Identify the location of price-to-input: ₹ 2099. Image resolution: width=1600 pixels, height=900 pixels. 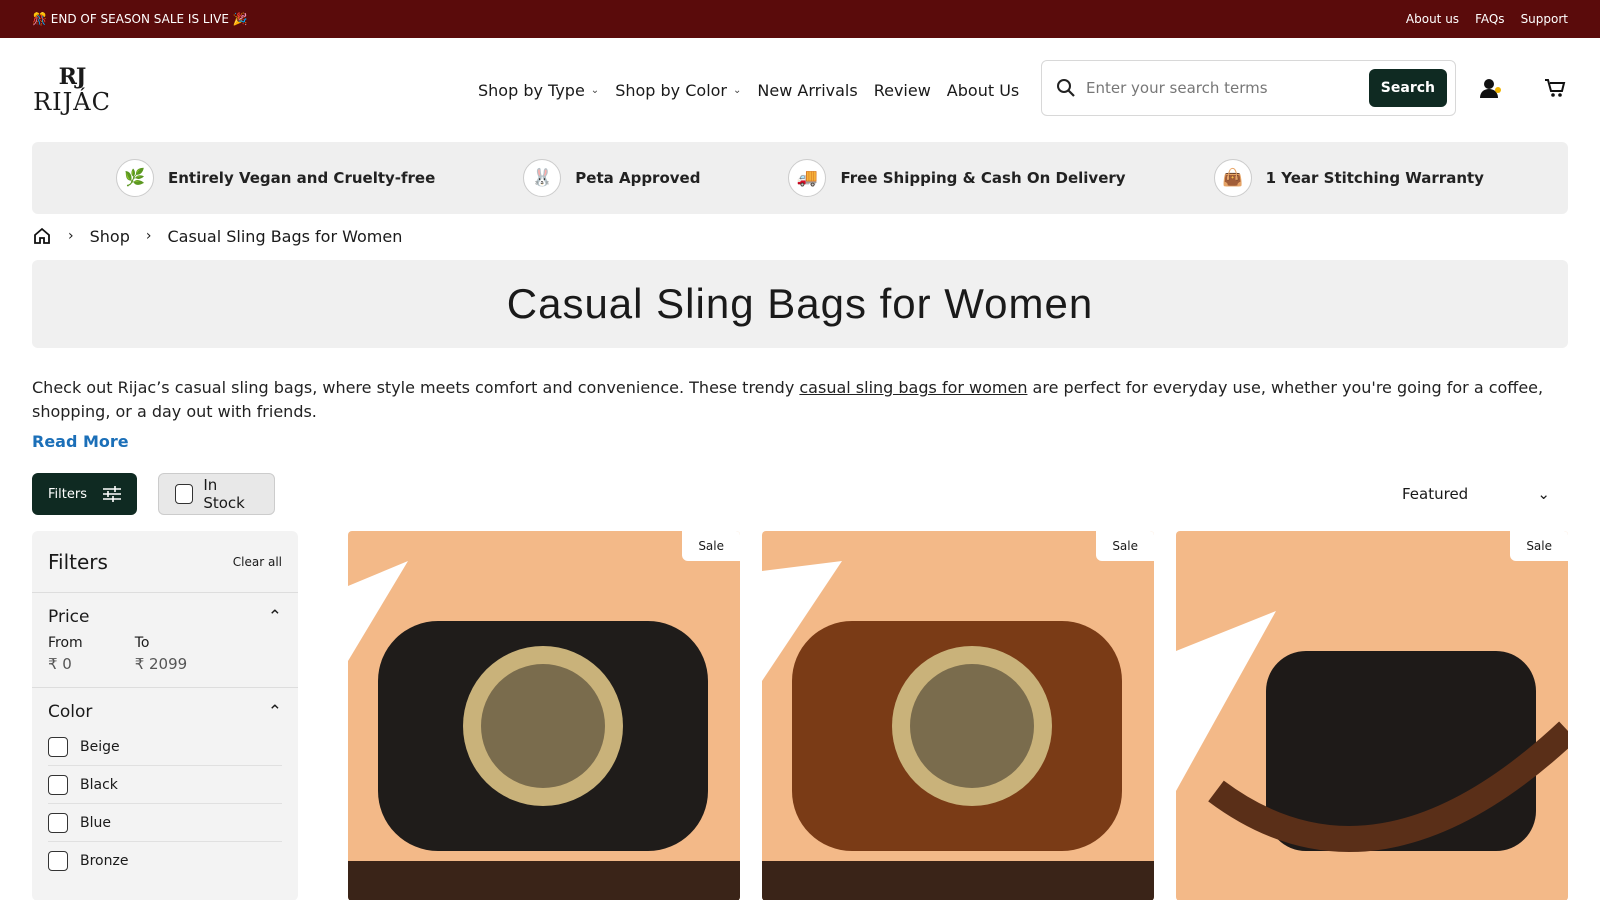
(161, 664).